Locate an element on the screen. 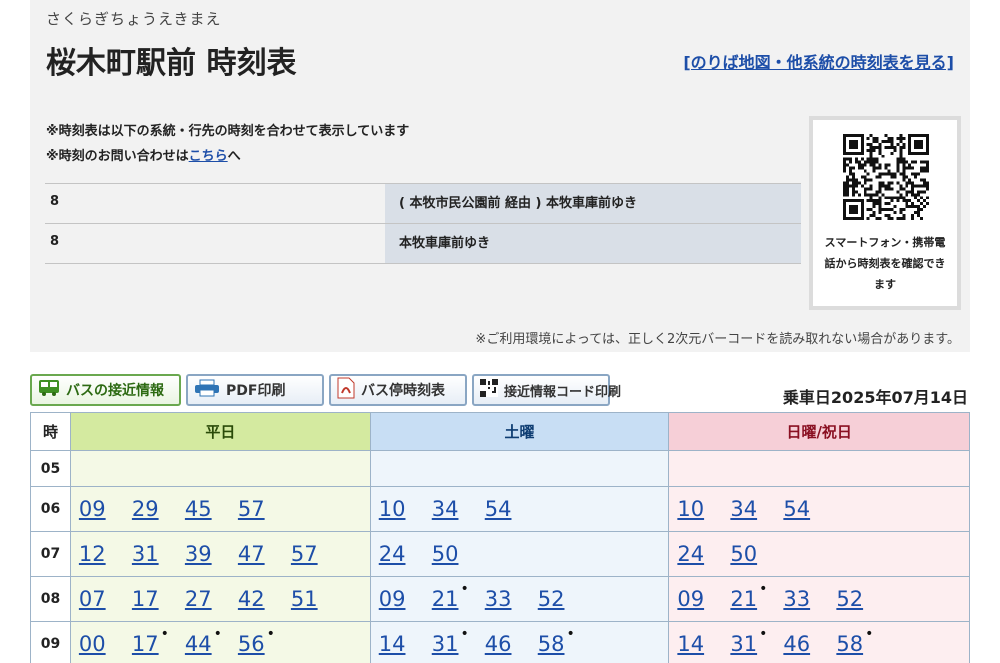  timetable-row: 05 is located at coordinates (500, 468).